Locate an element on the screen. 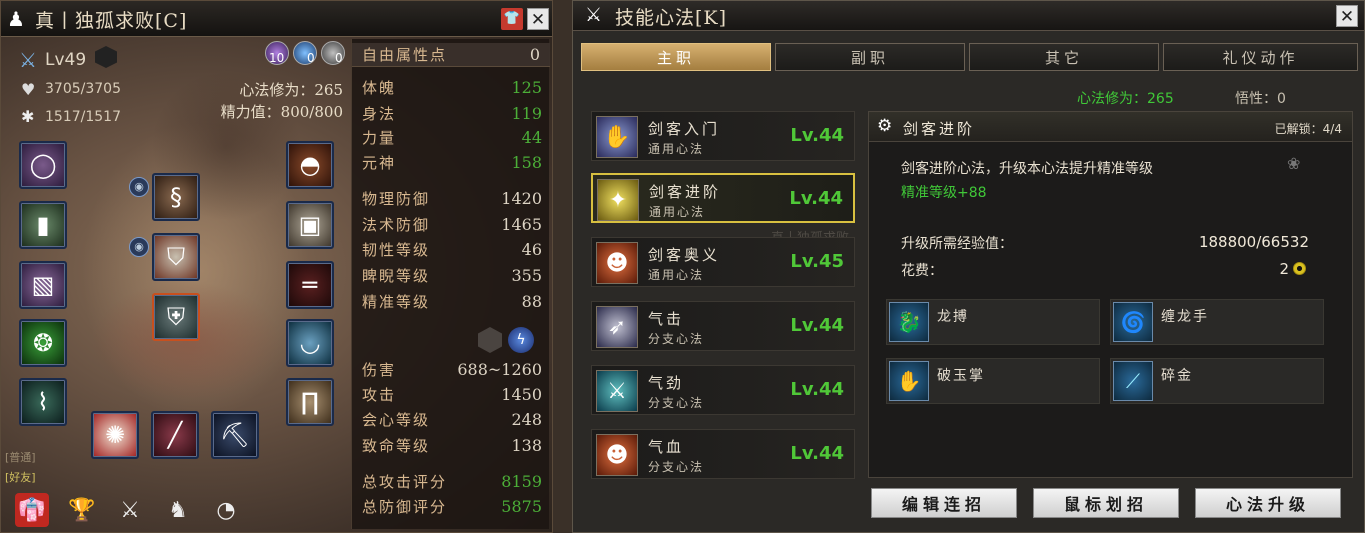 This screenshot has height=533, width=1365. equip-slot-pickaxe: ⛏ is located at coordinates (235, 435).